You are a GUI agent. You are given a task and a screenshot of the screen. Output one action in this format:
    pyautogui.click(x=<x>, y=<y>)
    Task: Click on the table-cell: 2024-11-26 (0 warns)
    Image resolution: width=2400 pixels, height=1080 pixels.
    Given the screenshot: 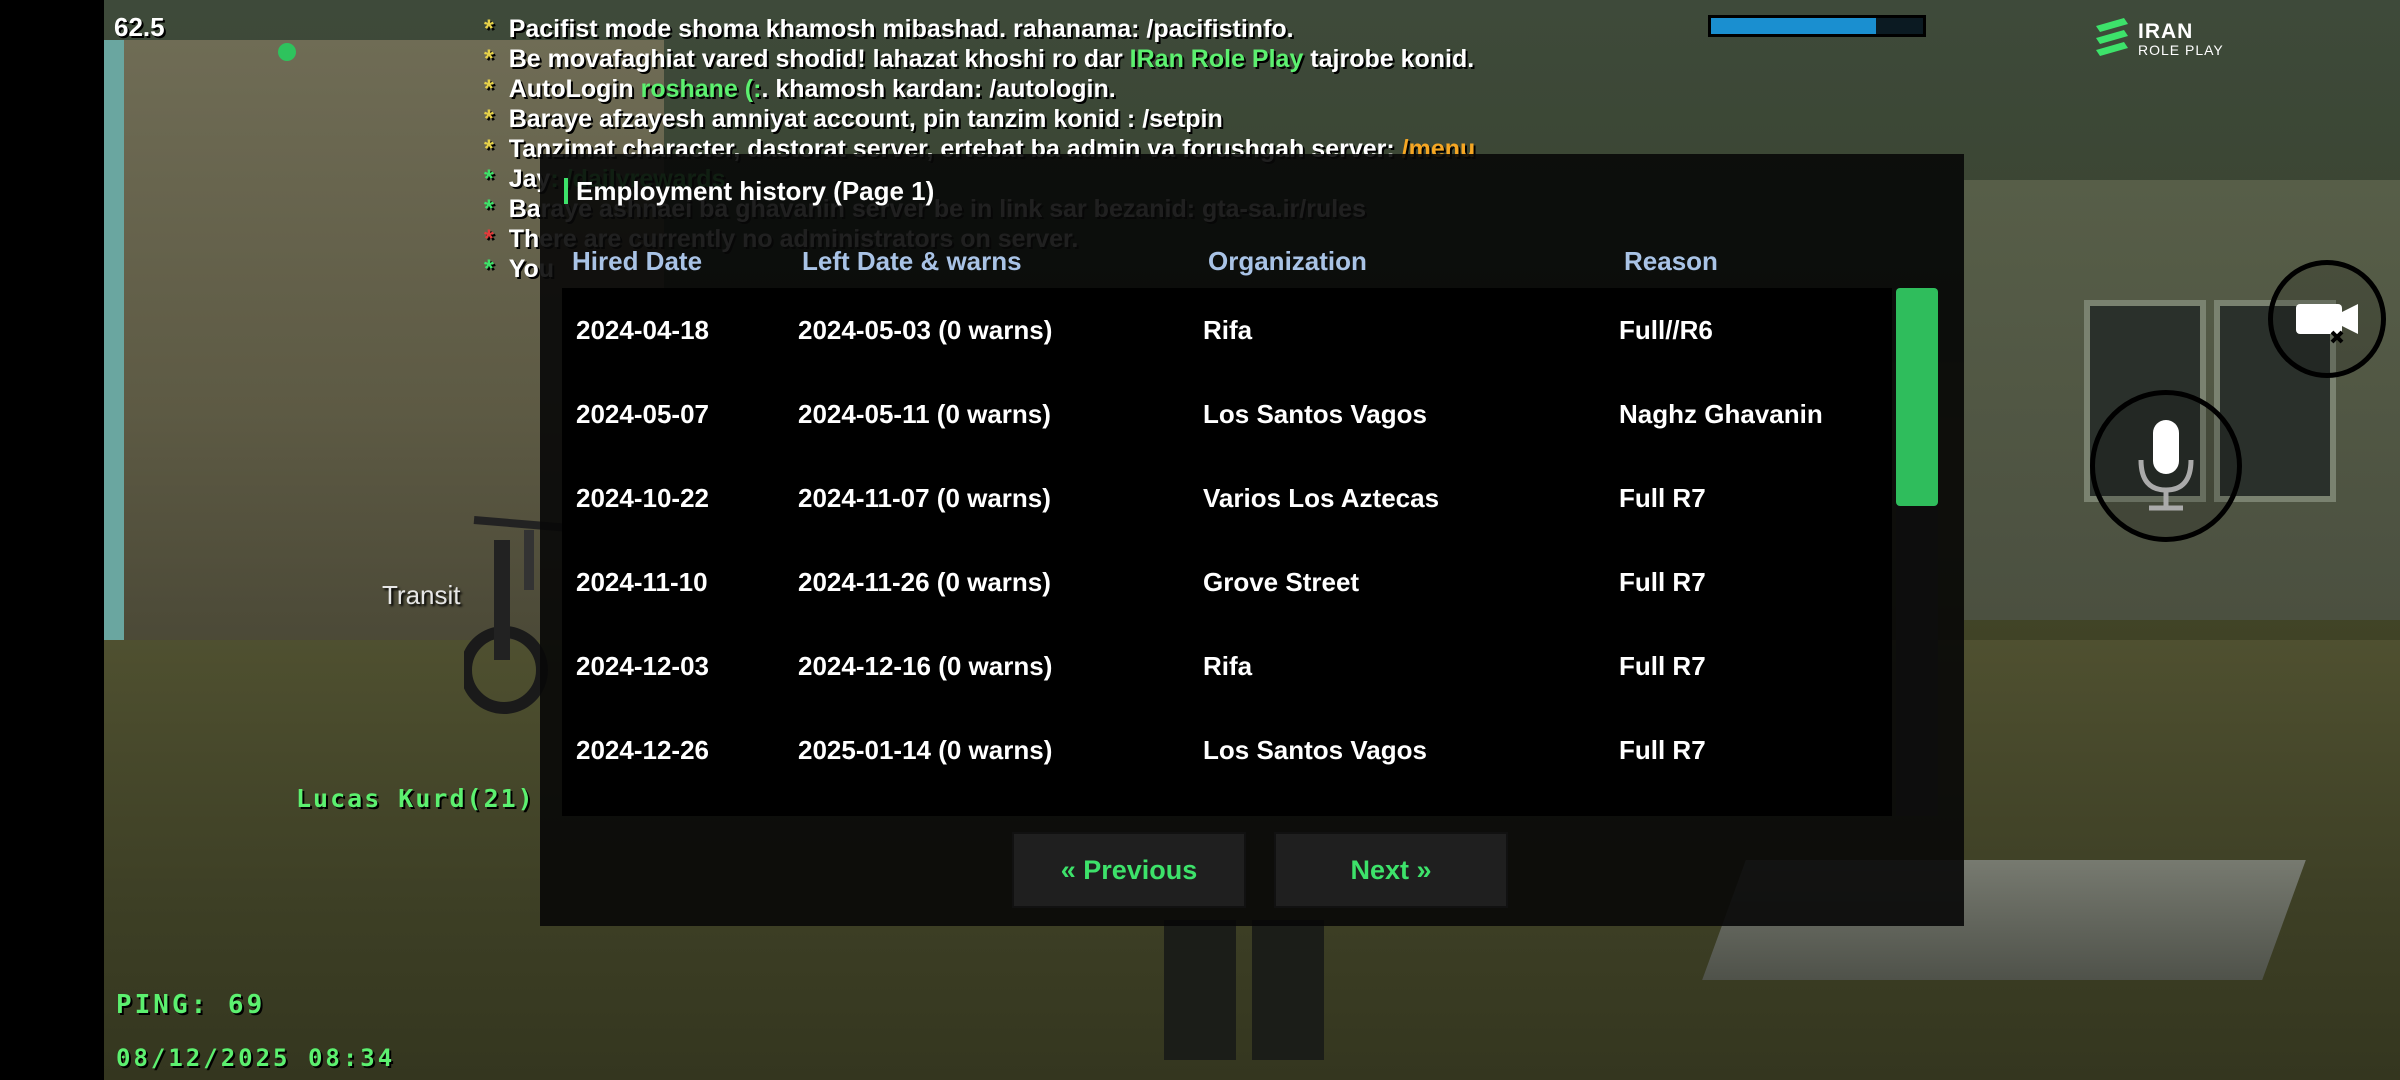 What is the action you would take?
    pyautogui.click(x=924, y=582)
    